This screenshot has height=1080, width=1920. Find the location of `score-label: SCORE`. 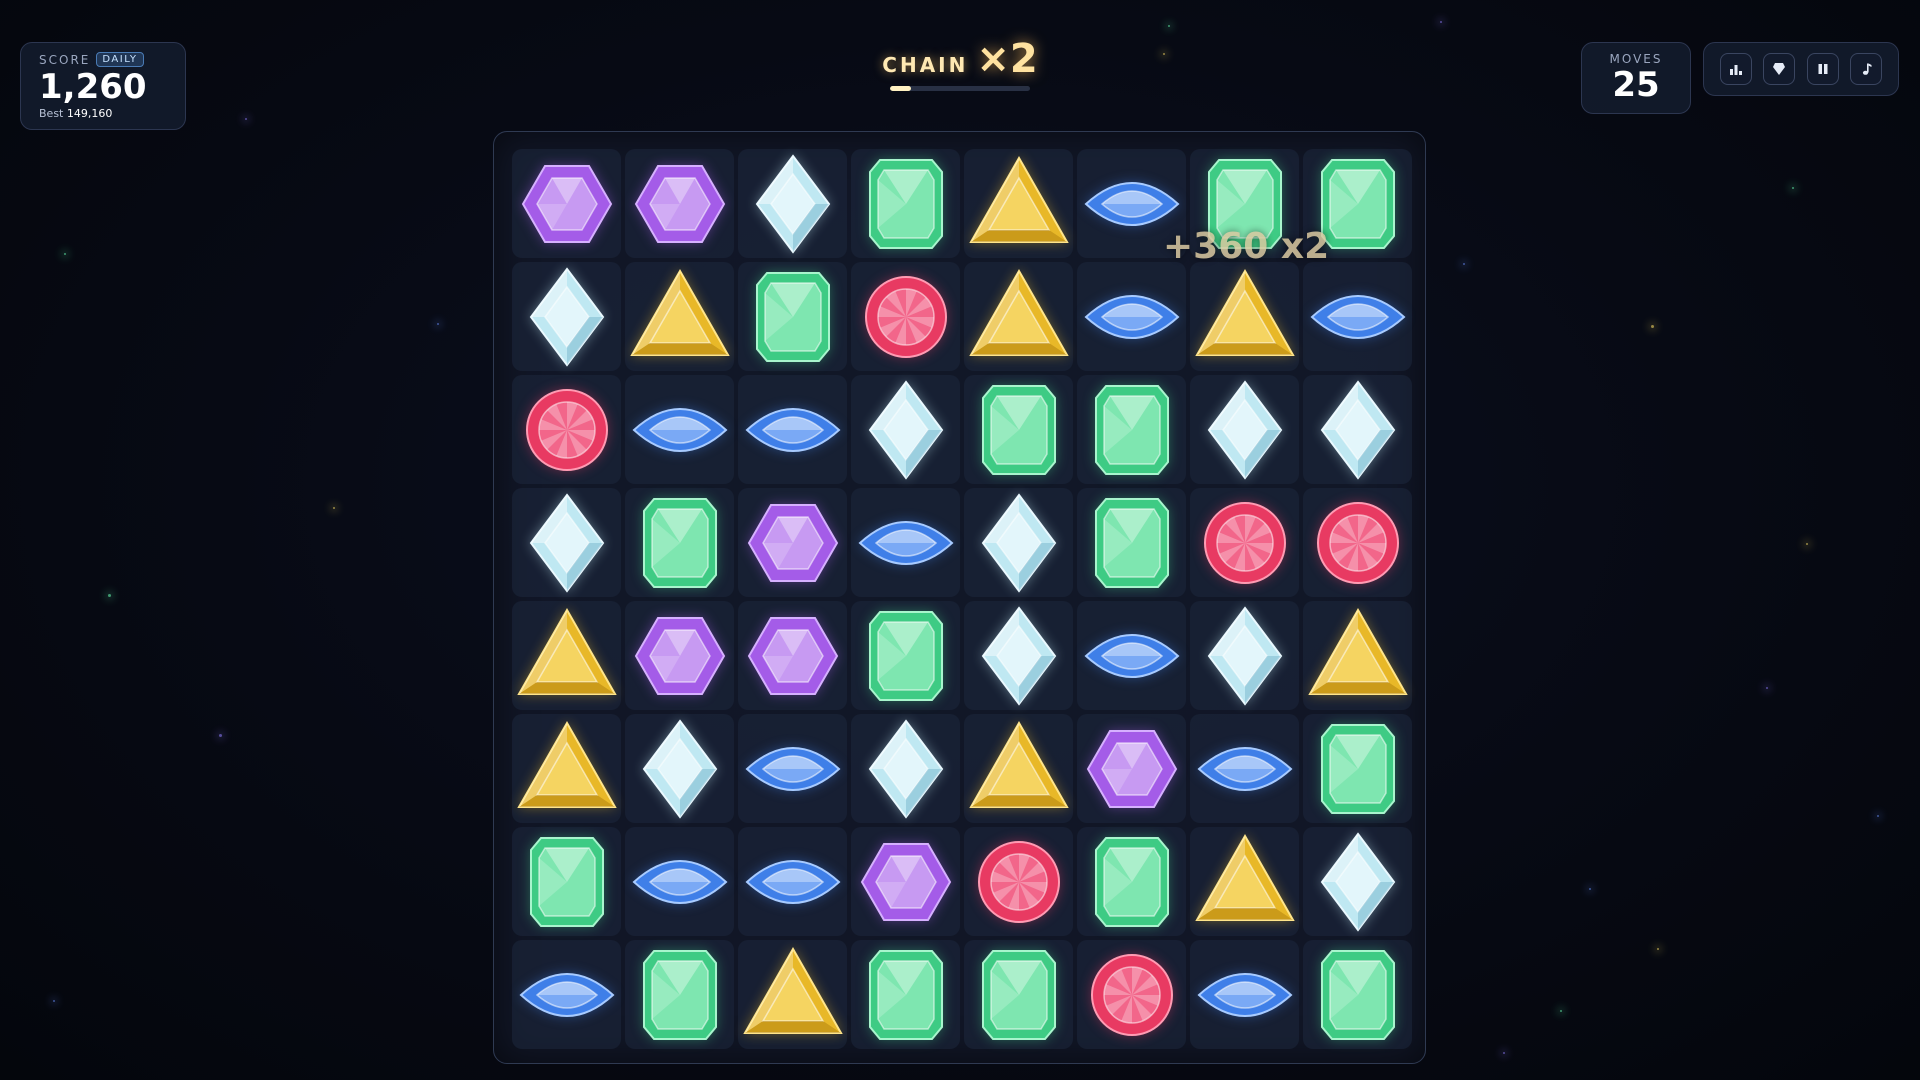

score-label: SCORE is located at coordinates (65, 59).